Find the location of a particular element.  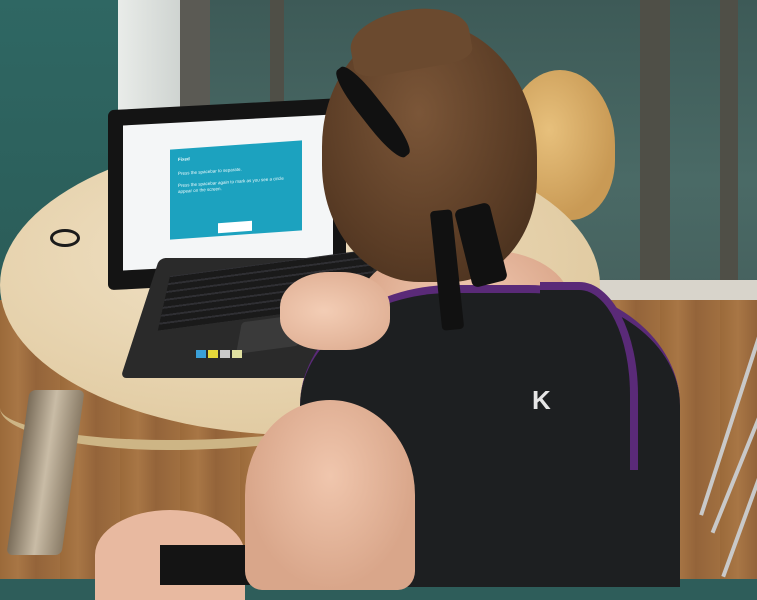

shirt-logo: K is located at coordinates (541, 400).